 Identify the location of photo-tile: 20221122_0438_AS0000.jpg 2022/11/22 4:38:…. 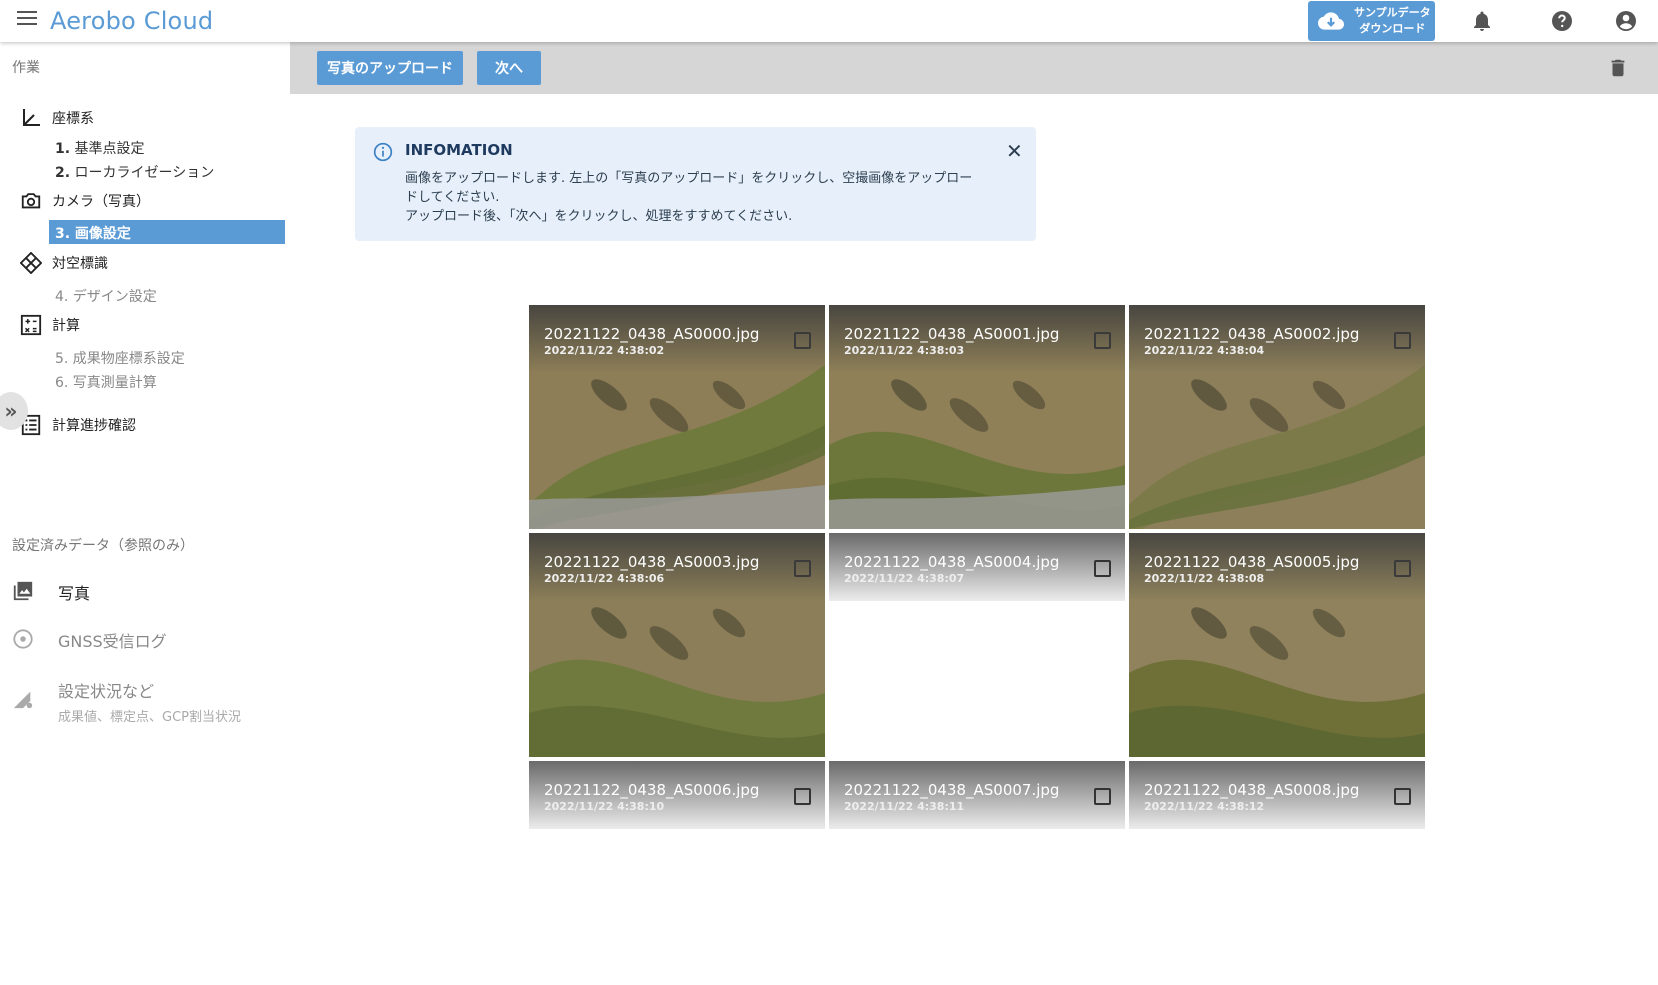
(677, 417).